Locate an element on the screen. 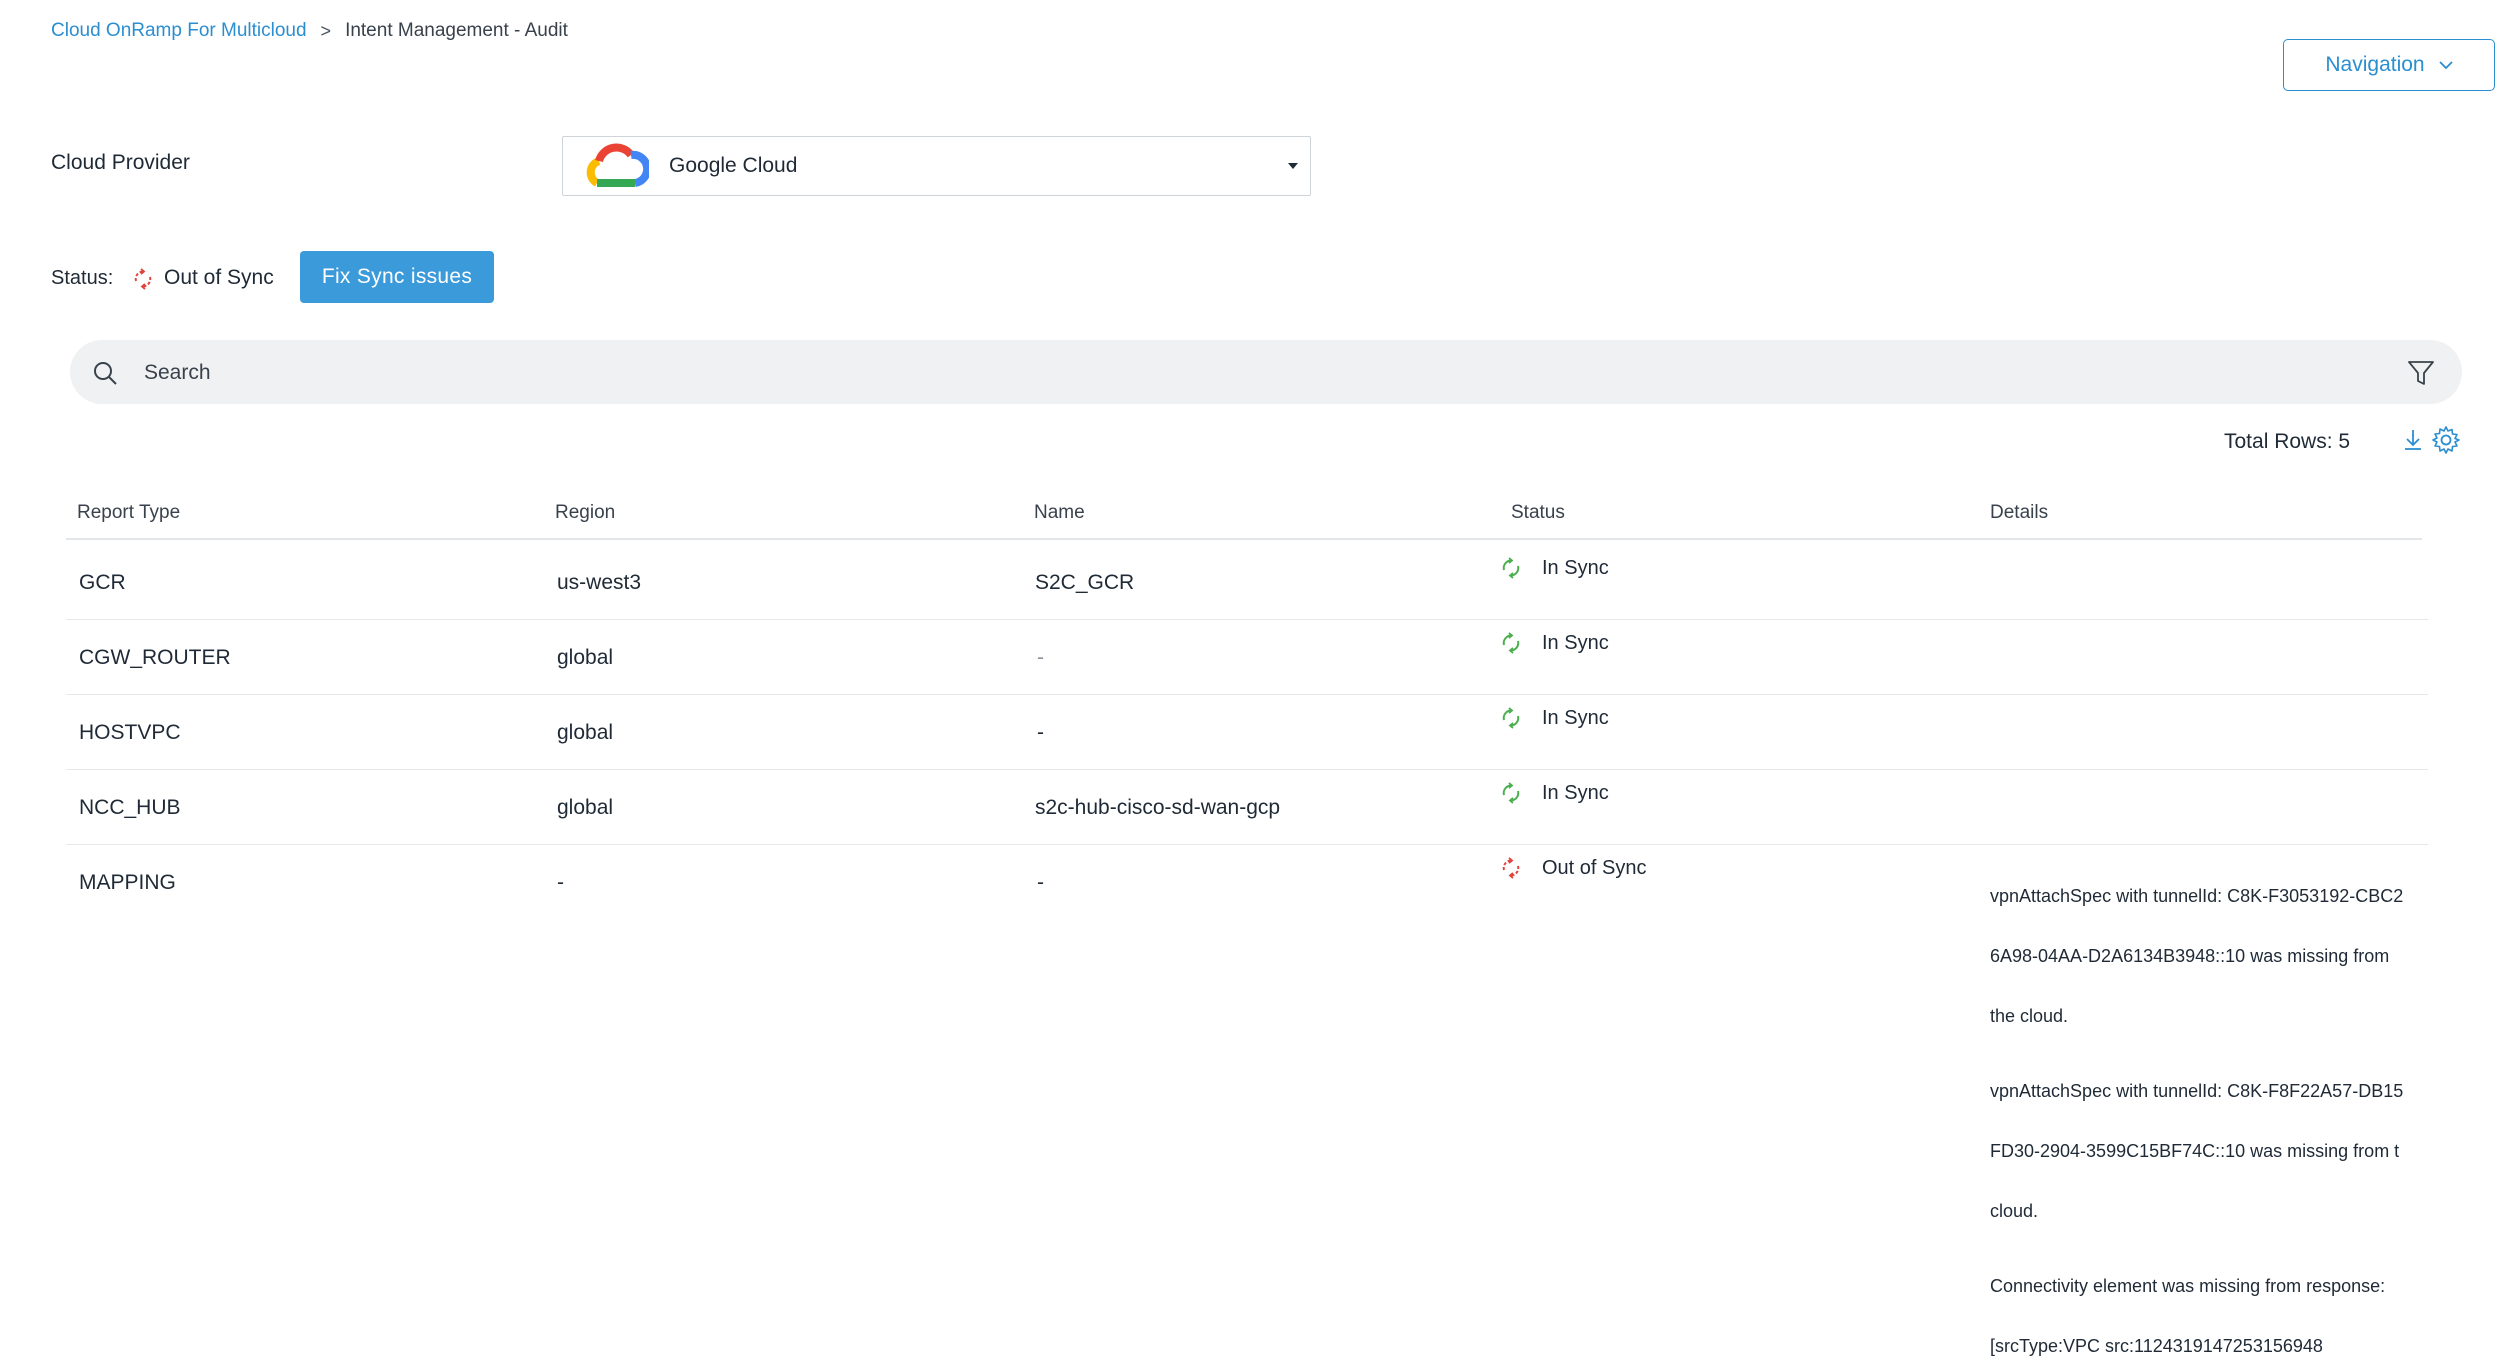 This screenshot has height=1370, width=2500. column-header-name: Name is located at coordinates (1059, 513).